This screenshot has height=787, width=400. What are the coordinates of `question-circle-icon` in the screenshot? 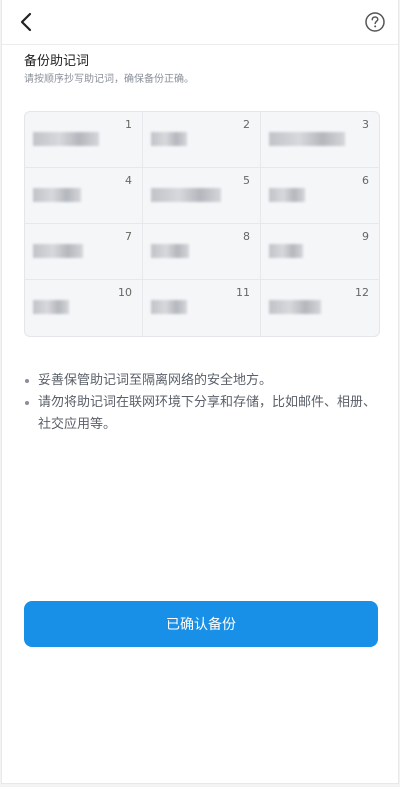 It's located at (375, 22).